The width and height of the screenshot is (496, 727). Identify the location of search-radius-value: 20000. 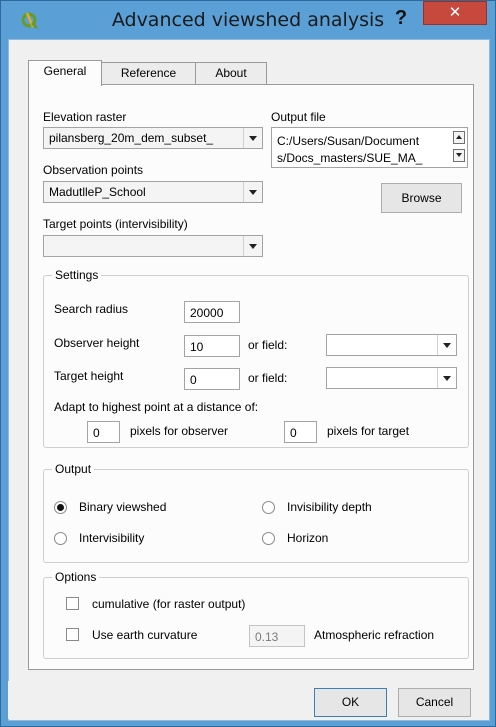
(207, 313).